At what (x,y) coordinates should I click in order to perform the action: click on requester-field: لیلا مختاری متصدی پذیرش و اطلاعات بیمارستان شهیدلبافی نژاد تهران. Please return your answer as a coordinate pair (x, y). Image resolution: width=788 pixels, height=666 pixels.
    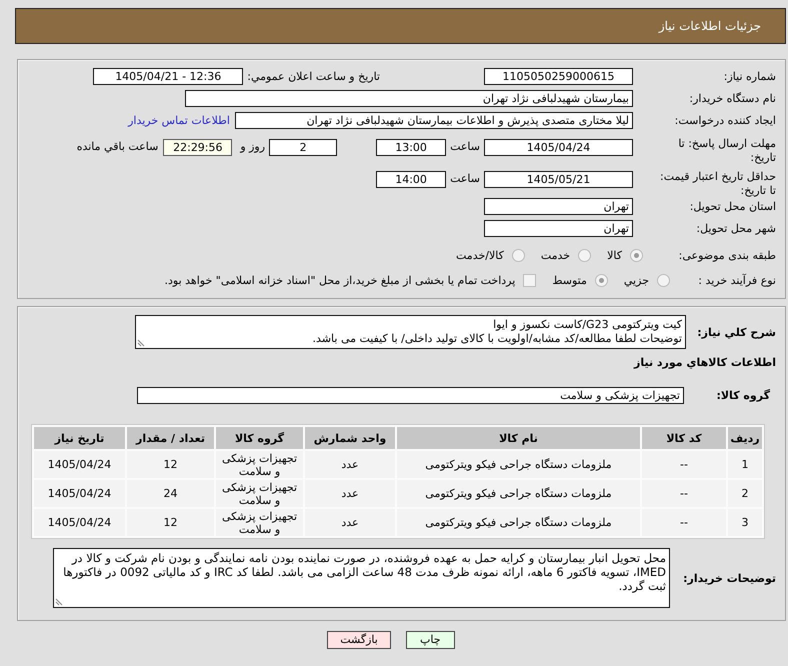
    Looking at the image, I should click on (434, 120).